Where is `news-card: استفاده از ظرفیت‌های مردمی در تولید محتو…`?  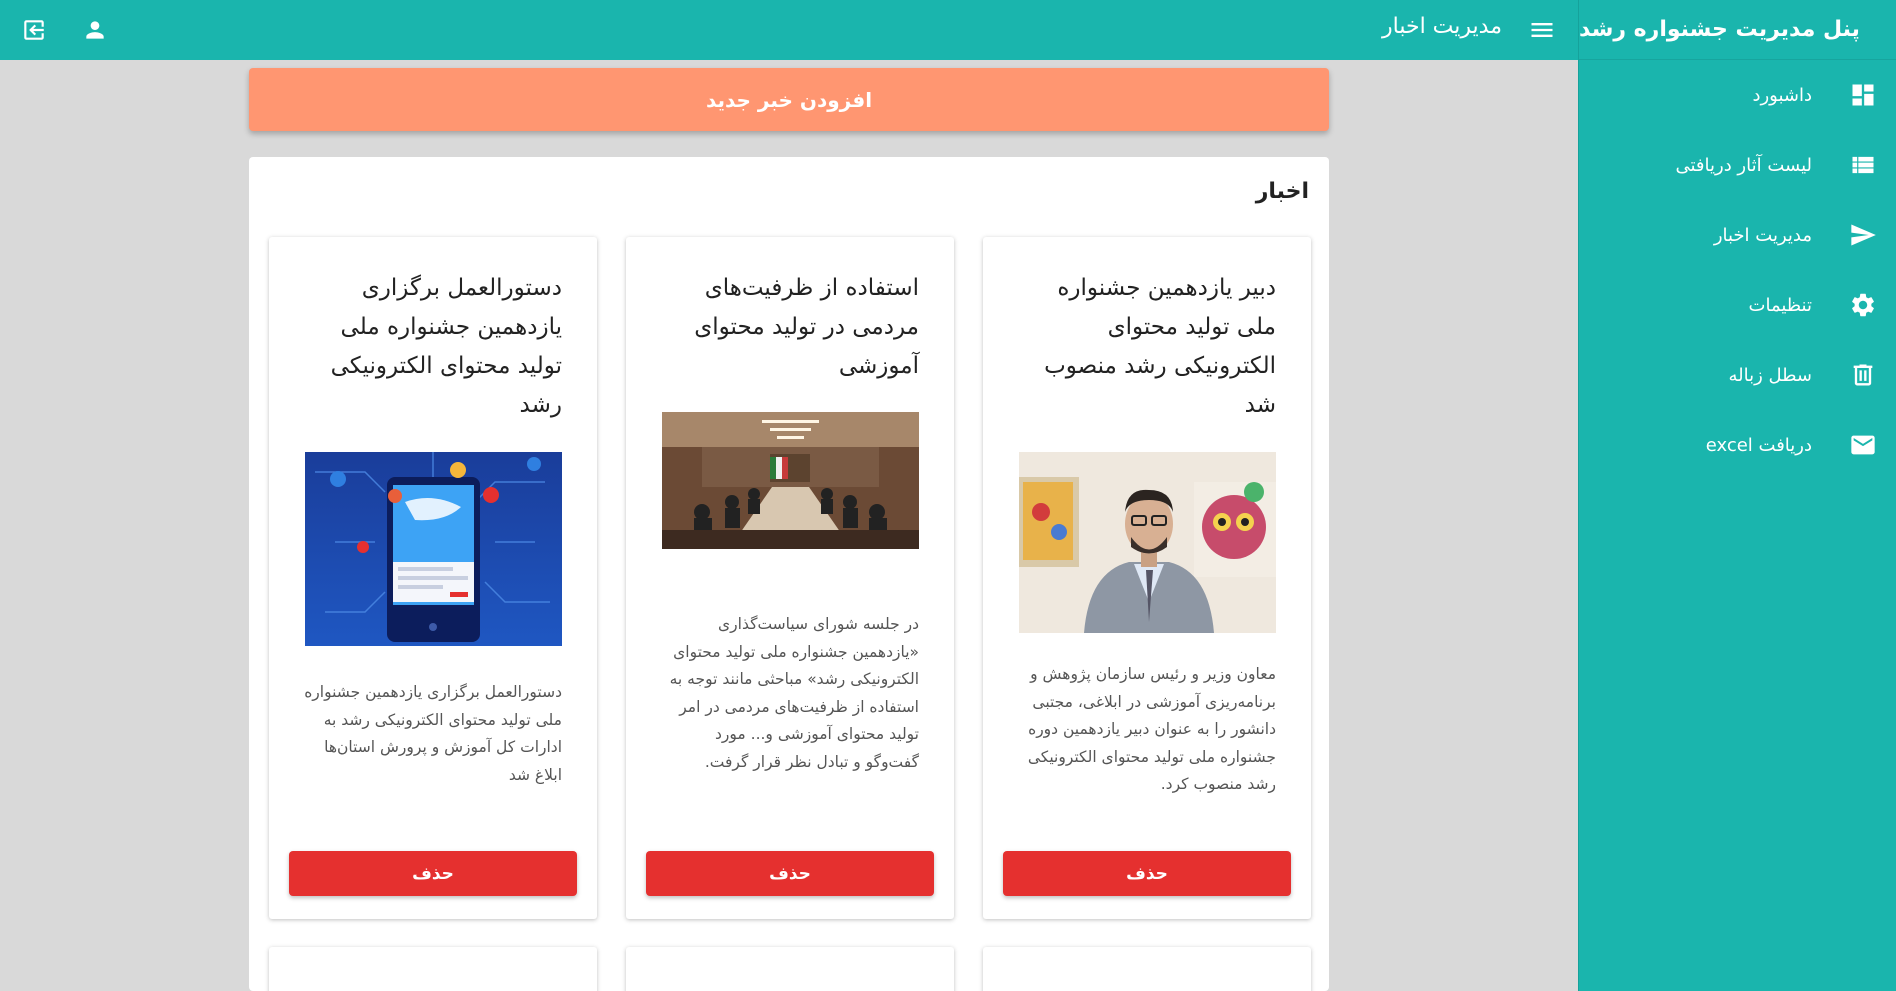
news-card: استفاده از ظرفیت‌های مردمی در تولید محتو… is located at coordinates (790, 578).